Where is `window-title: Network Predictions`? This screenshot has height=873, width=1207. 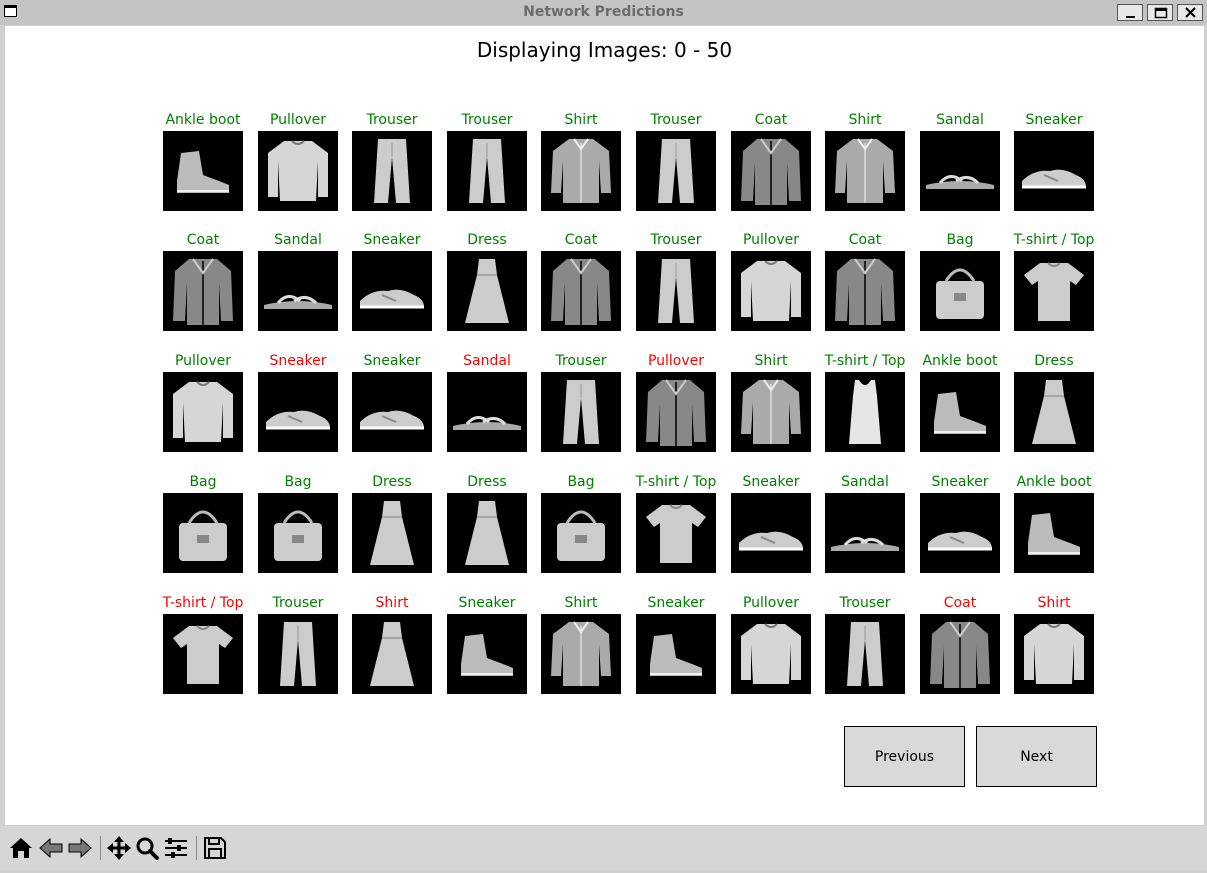 window-title: Network Predictions is located at coordinates (603, 12).